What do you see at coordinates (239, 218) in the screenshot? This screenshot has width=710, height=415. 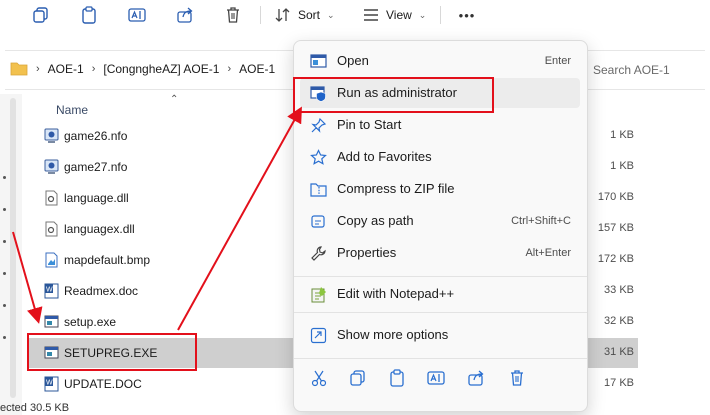 I see `arrow-to-run-as-admin` at bounding box center [239, 218].